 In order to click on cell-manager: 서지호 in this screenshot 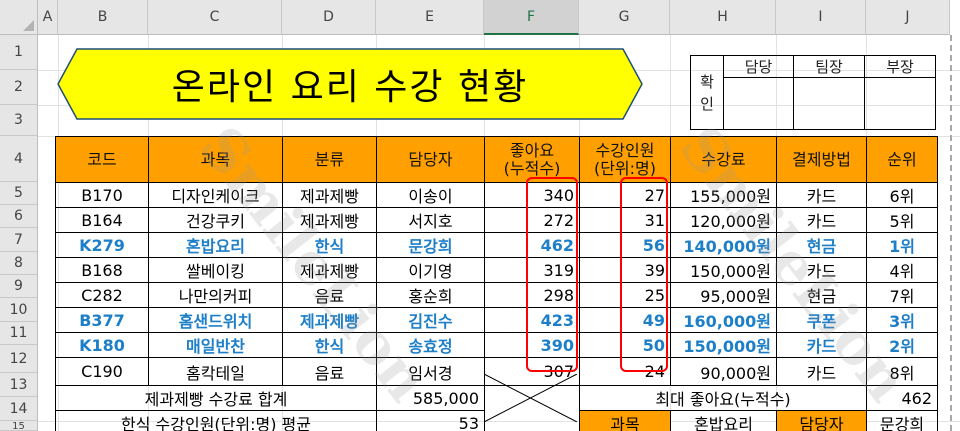, I will do `click(430, 220)`.